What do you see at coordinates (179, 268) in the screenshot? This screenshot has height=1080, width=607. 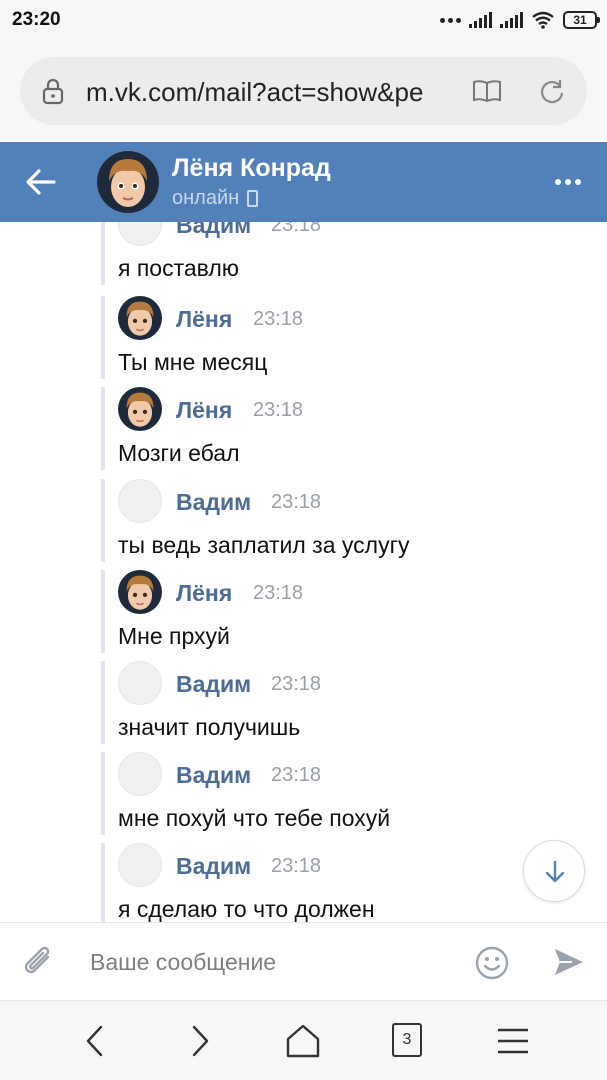 I see `message-text: я поставлю` at bounding box center [179, 268].